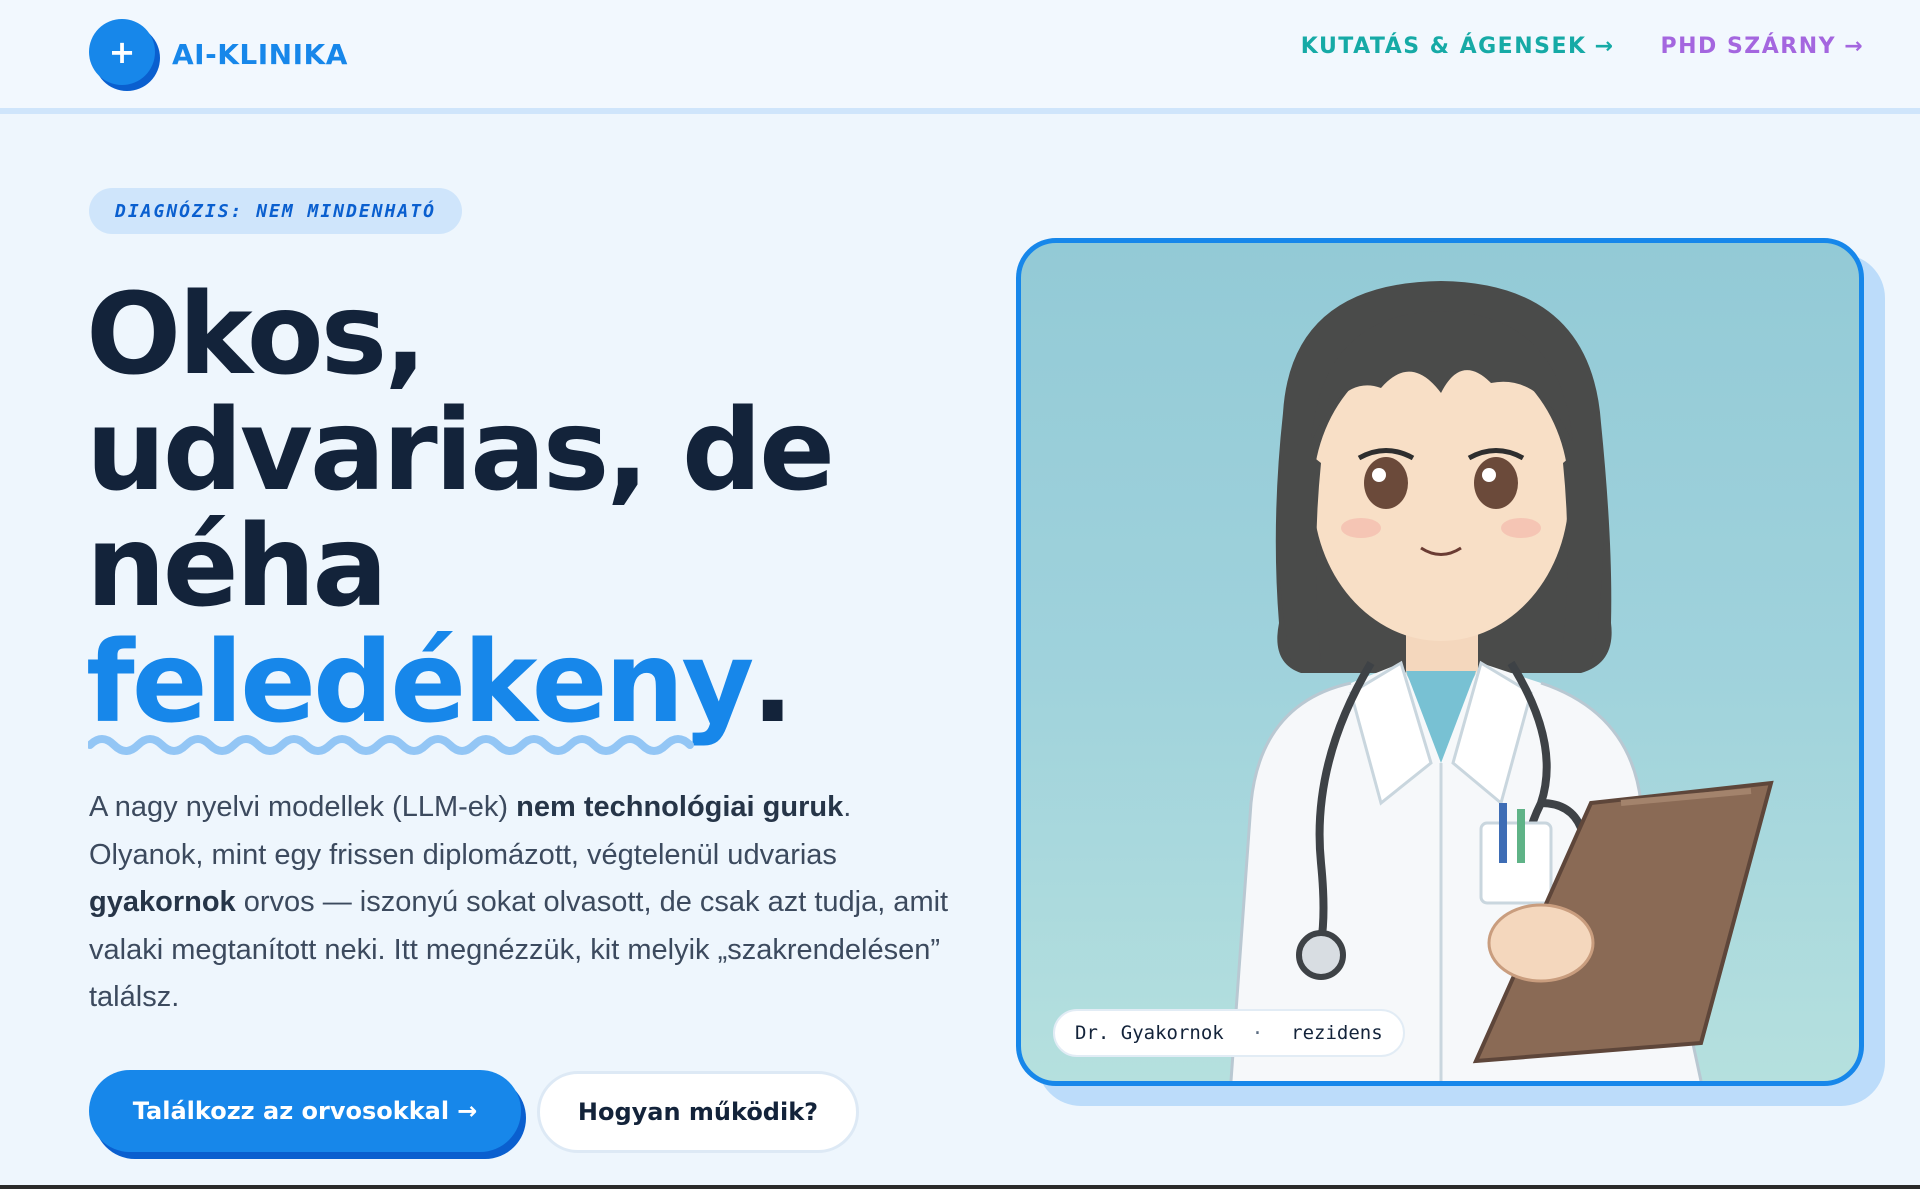  Describe the element at coordinates (1229, 1033) in the screenshot. I see `portrait-caption: Dr. Gyakornok · rezidens` at that location.